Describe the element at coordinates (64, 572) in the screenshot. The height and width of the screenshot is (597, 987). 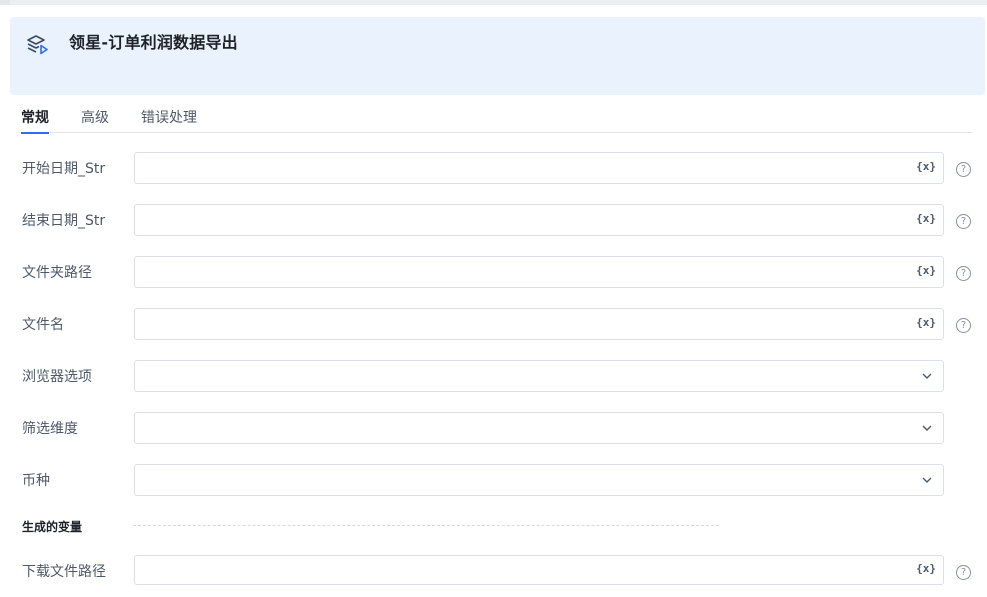
I see `download-path-label: 下载文件路径` at that location.